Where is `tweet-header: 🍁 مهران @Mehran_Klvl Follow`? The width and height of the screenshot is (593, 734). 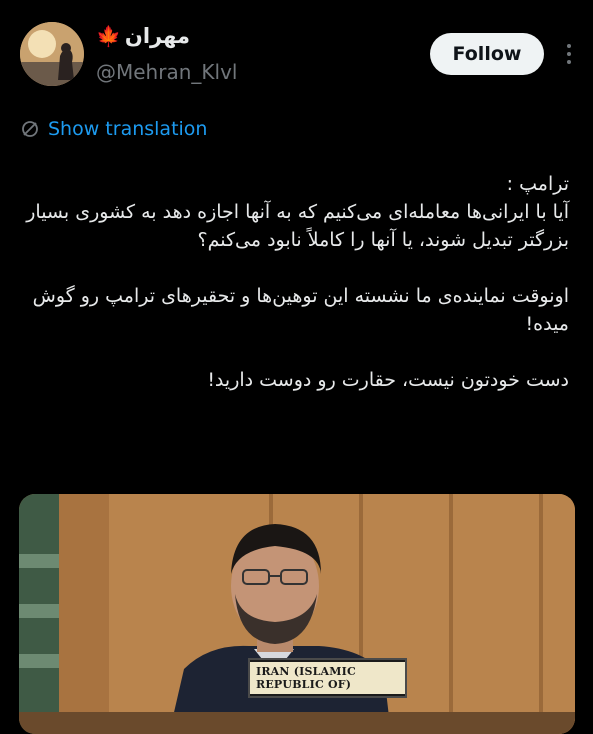 tweet-header: 🍁 مهران @Mehran_Klvl Follow is located at coordinates (296, 55).